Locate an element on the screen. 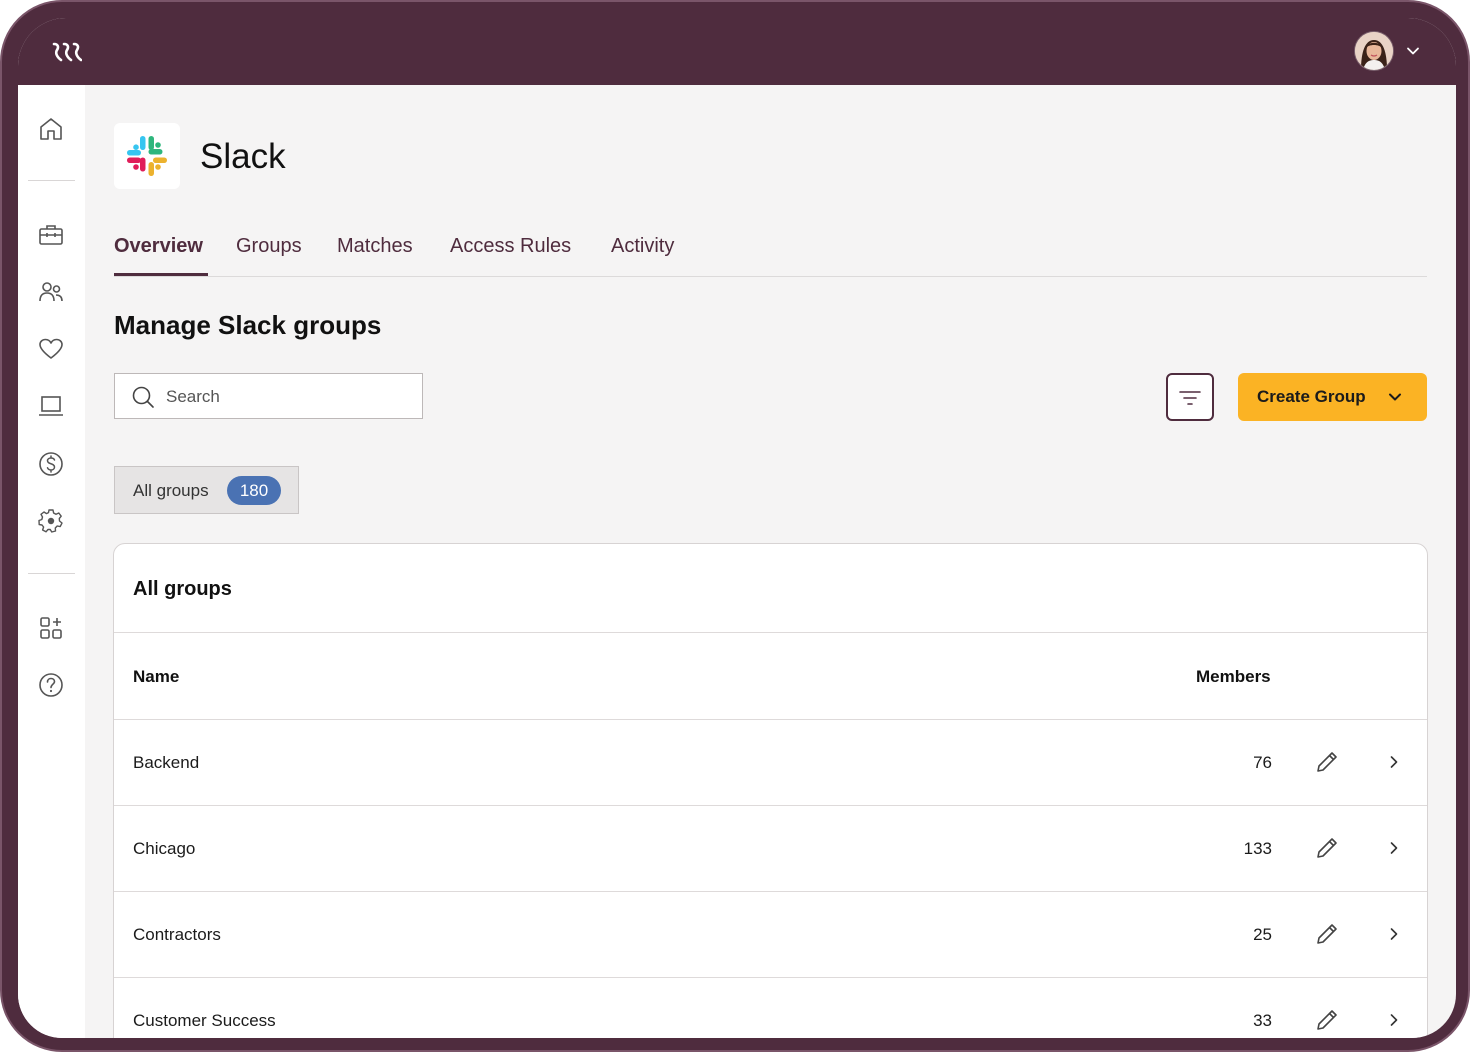 The width and height of the screenshot is (1470, 1052). apps-add-icon is located at coordinates (51, 628).